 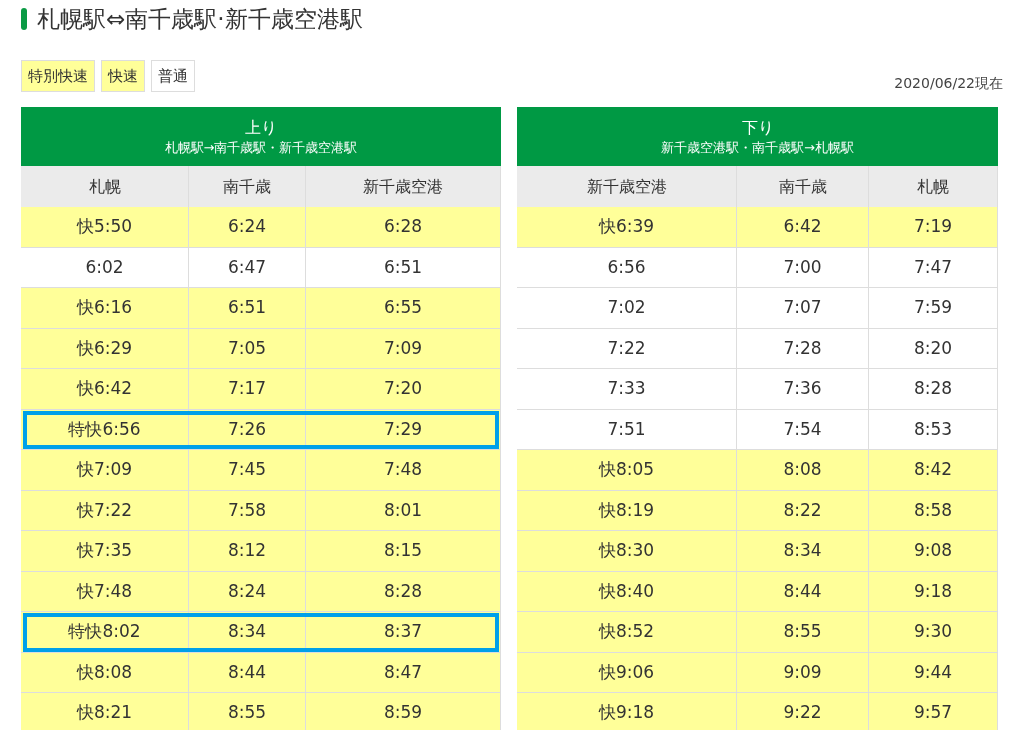 What do you see at coordinates (105, 470) in the screenshot?
I see `time-cell: 快7:09` at bounding box center [105, 470].